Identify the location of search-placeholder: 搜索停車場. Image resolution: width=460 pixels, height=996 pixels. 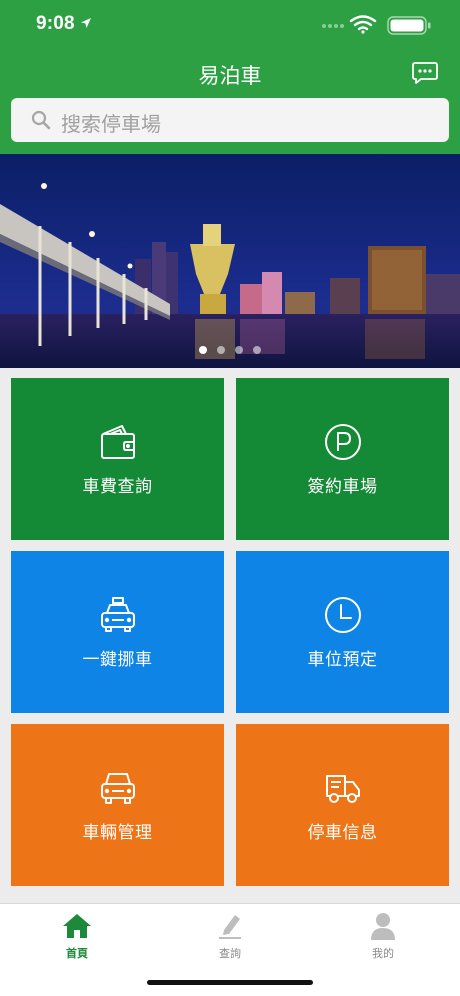
(111, 125).